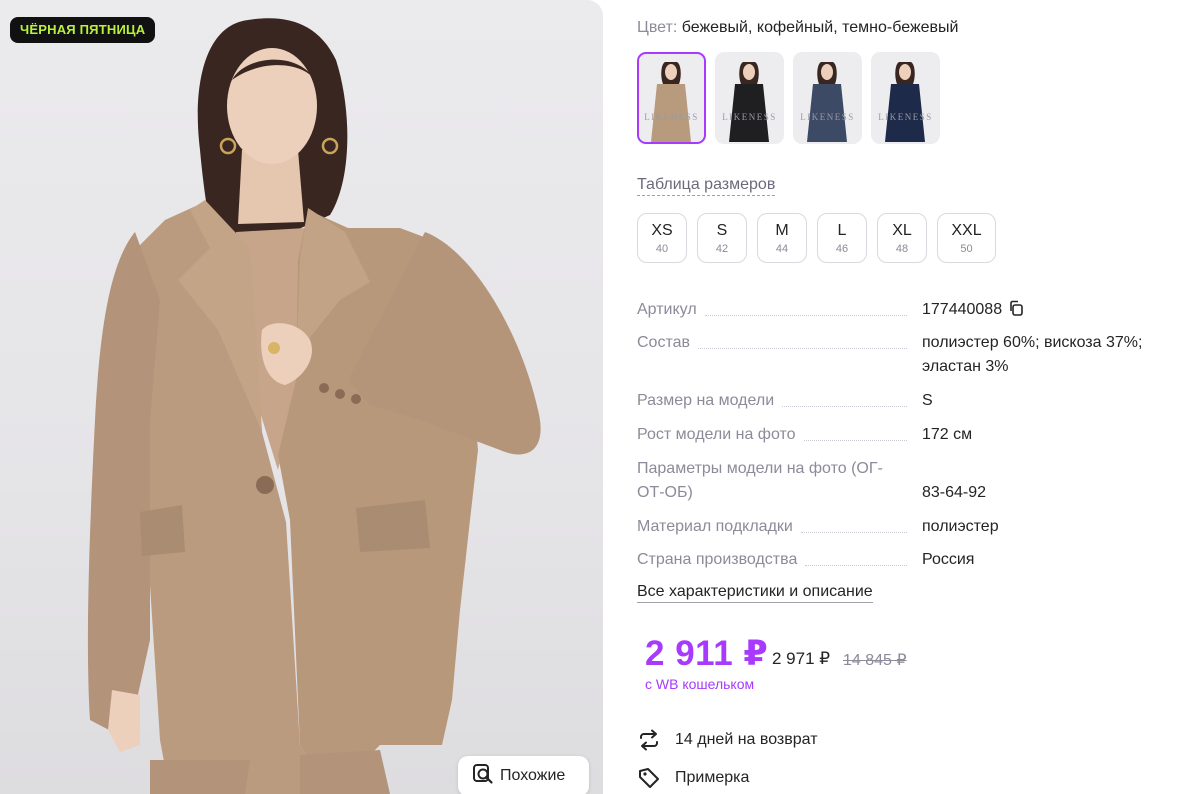 Image resolution: width=1200 pixels, height=794 pixels. Describe the element at coordinates (83, 30) in the screenshot. I see `black-friday-badge: ЧЁРНАЯ ПЯТНИЦА` at that location.